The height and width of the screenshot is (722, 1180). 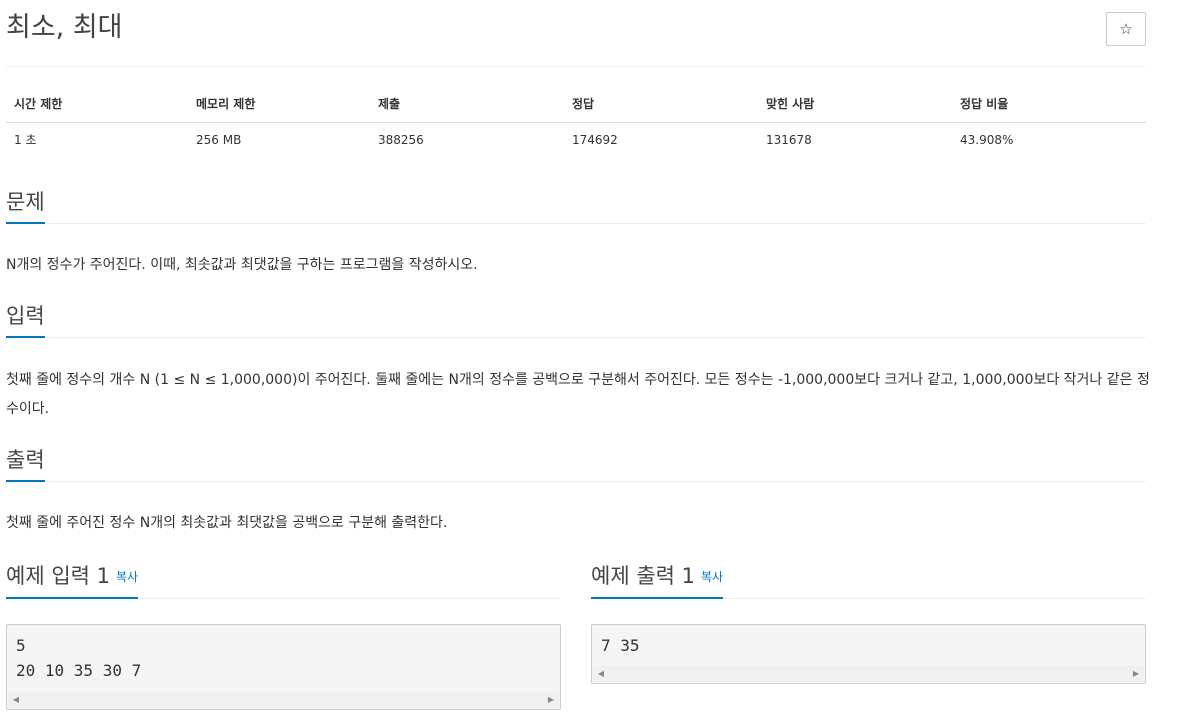 What do you see at coordinates (868, 674) in the screenshot?
I see `sample-output-scrollbar: ◀ ▶` at bounding box center [868, 674].